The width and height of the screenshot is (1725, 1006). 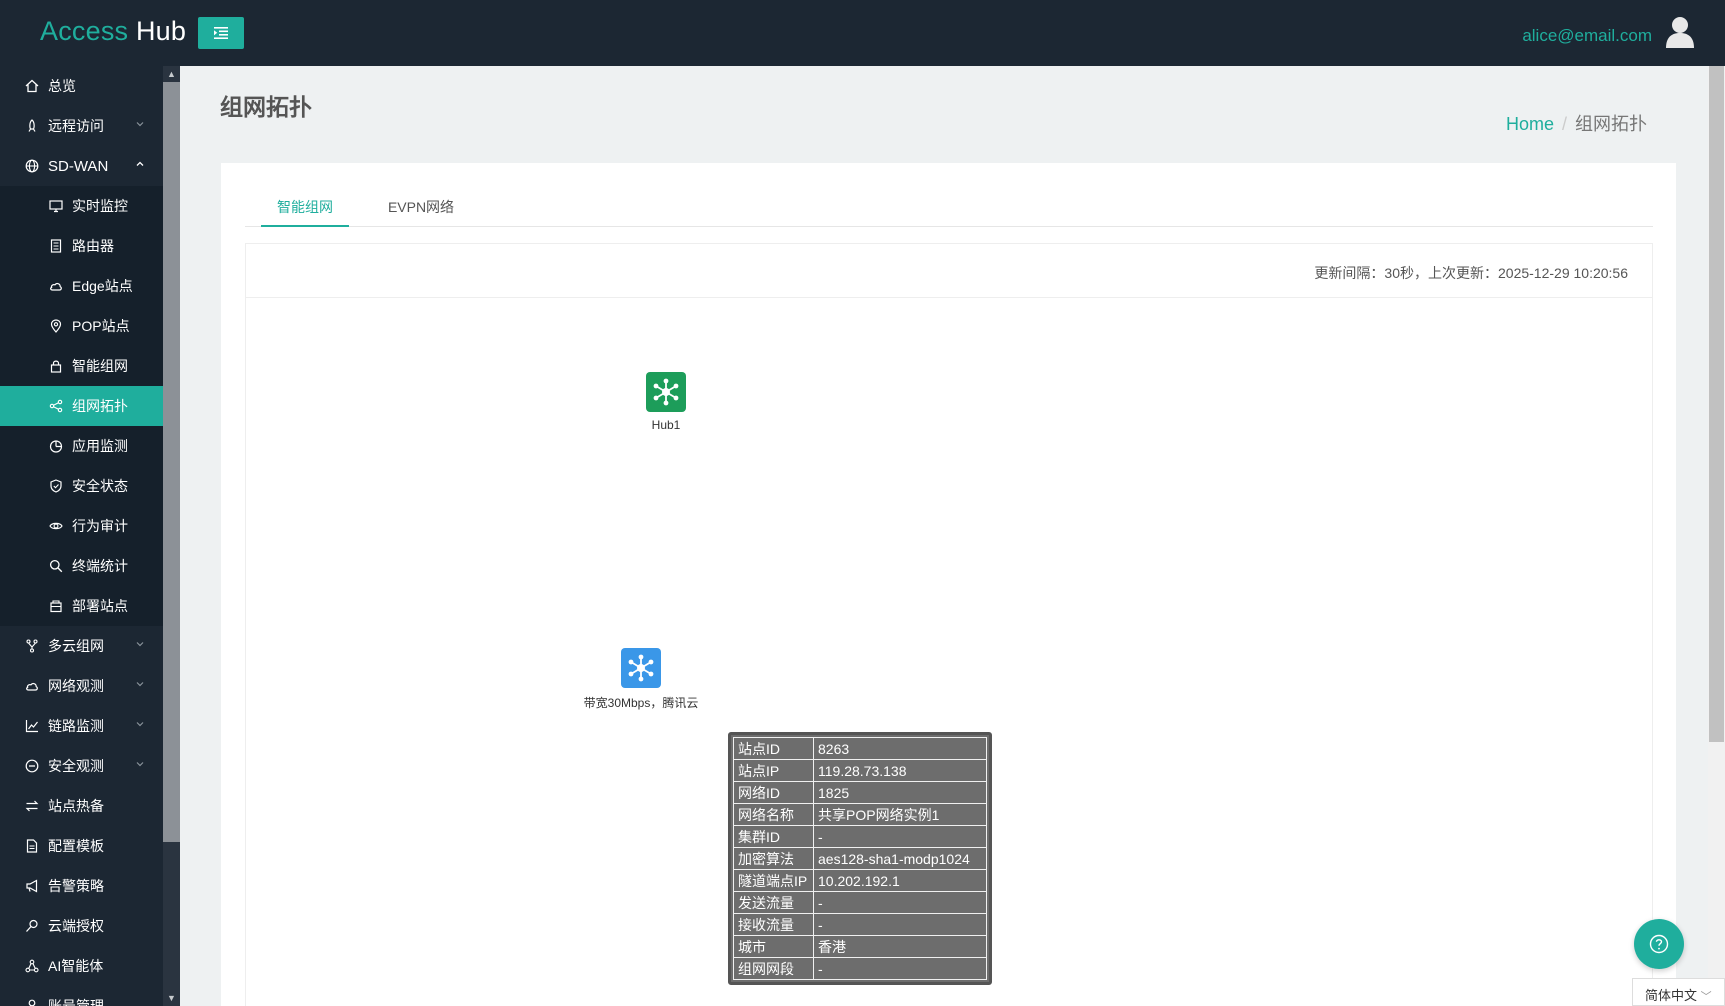 I want to click on brand-part2: Hub, so click(x=161, y=31).